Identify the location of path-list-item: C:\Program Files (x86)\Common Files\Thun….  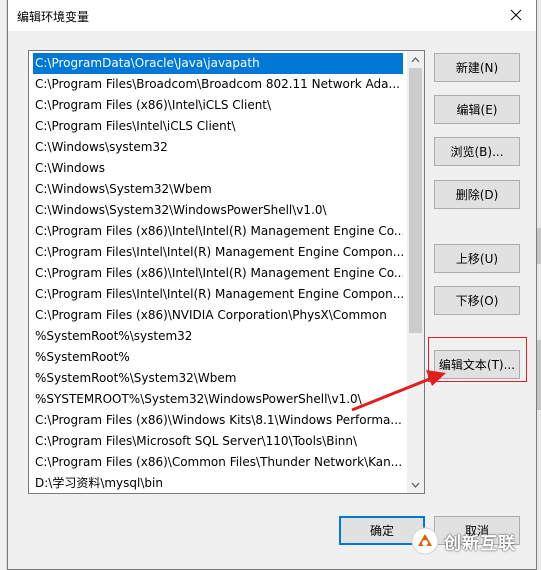
(218, 462).